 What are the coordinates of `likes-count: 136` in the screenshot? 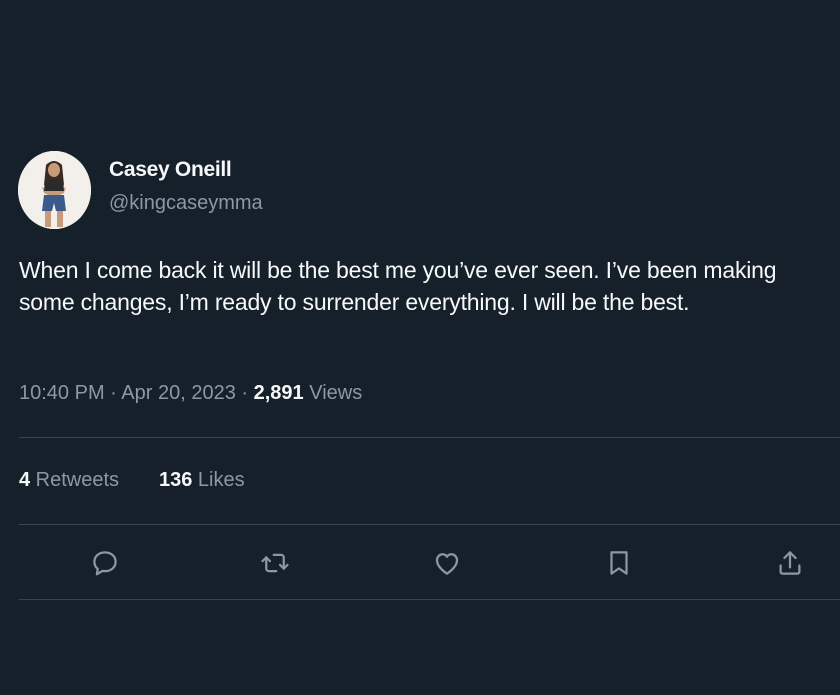 It's located at (176, 480).